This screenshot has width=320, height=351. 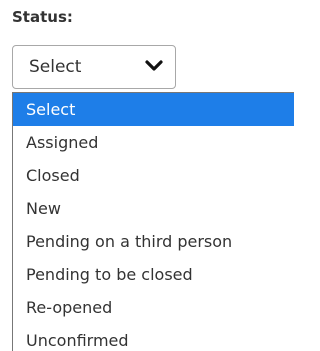 What do you see at coordinates (153, 175) in the screenshot?
I see `option-closed: Closed` at bounding box center [153, 175].